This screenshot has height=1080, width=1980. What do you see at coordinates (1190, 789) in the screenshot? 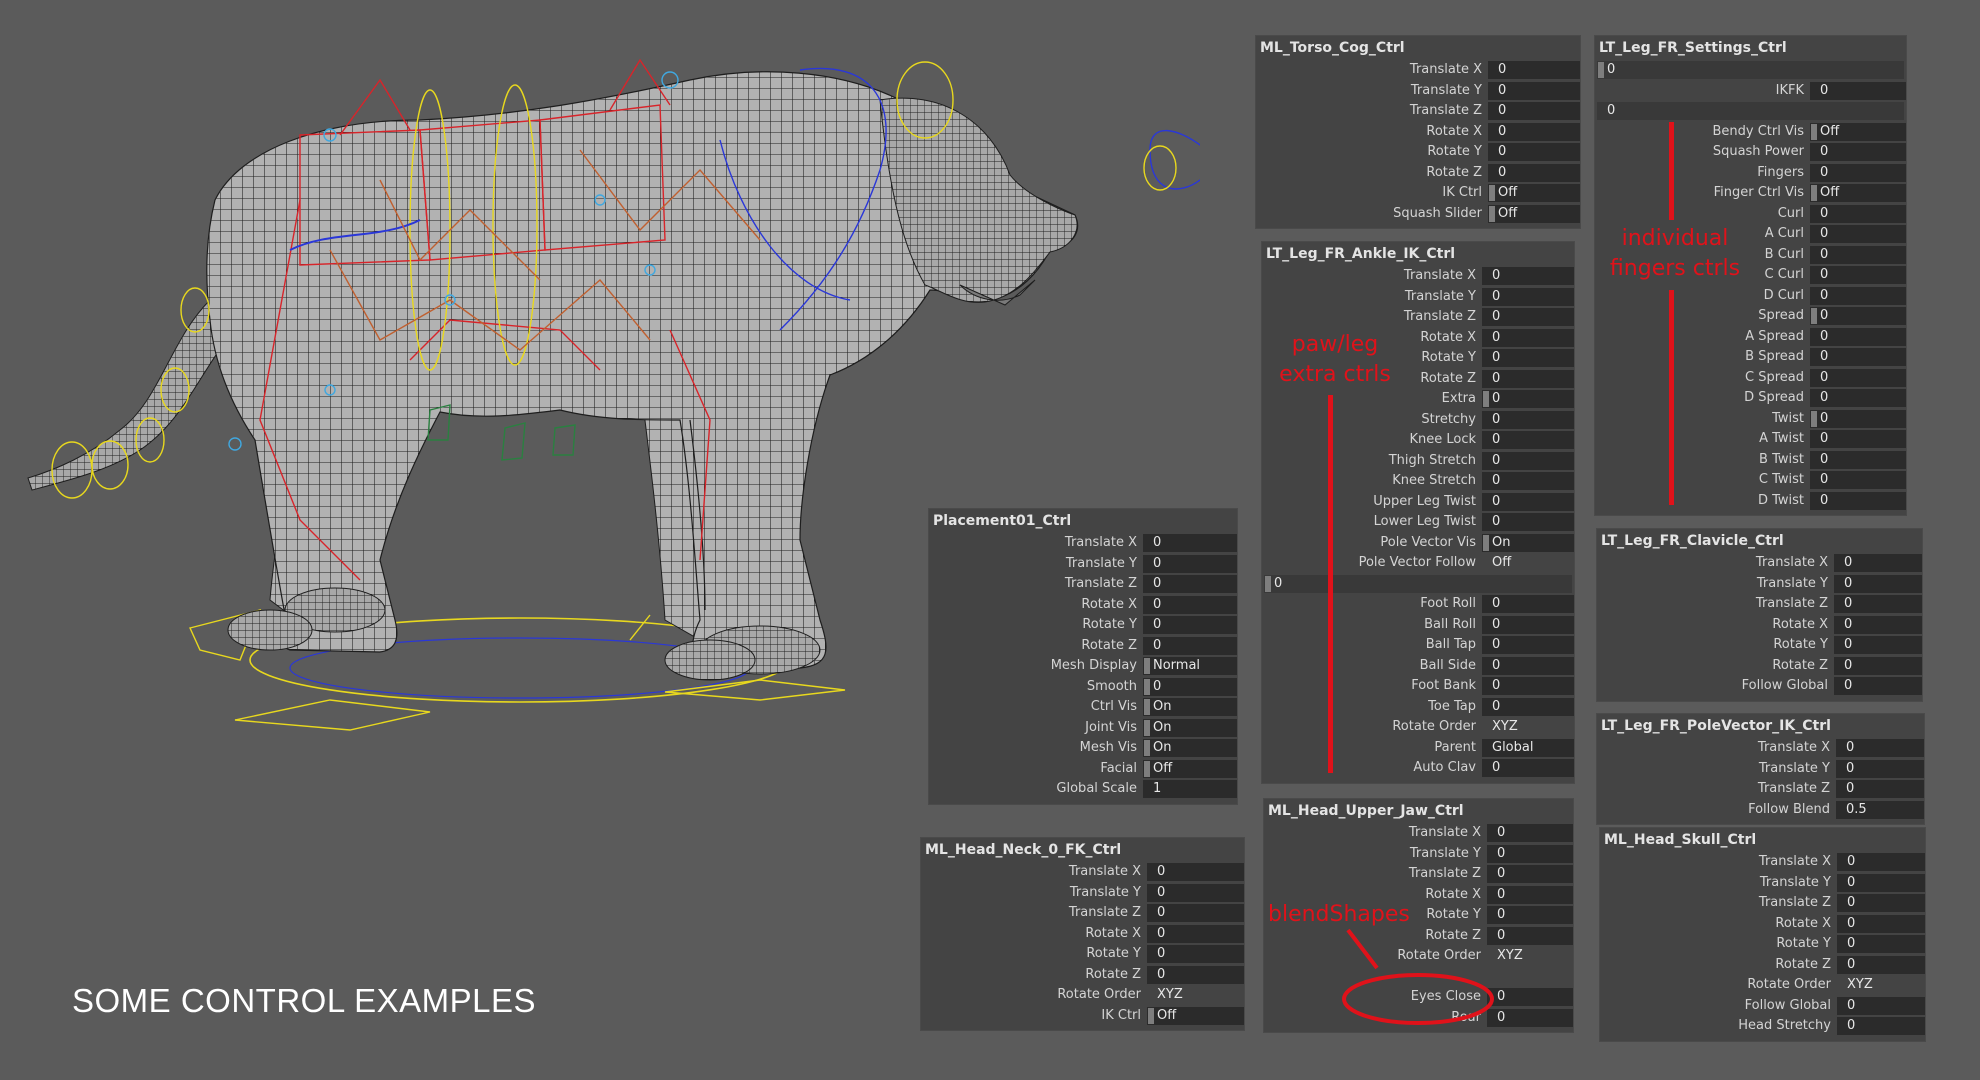
I see `attribute-value-field: 1` at bounding box center [1190, 789].